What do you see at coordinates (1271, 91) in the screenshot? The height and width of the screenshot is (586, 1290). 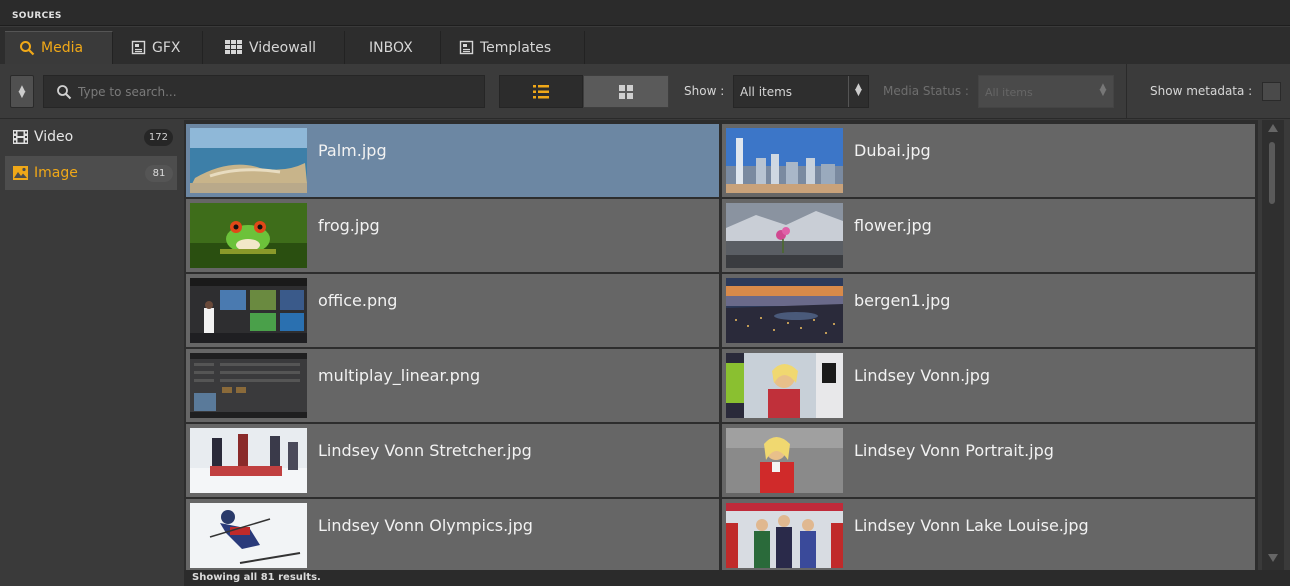 I see `show-metadata-checkbox` at bounding box center [1271, 91].